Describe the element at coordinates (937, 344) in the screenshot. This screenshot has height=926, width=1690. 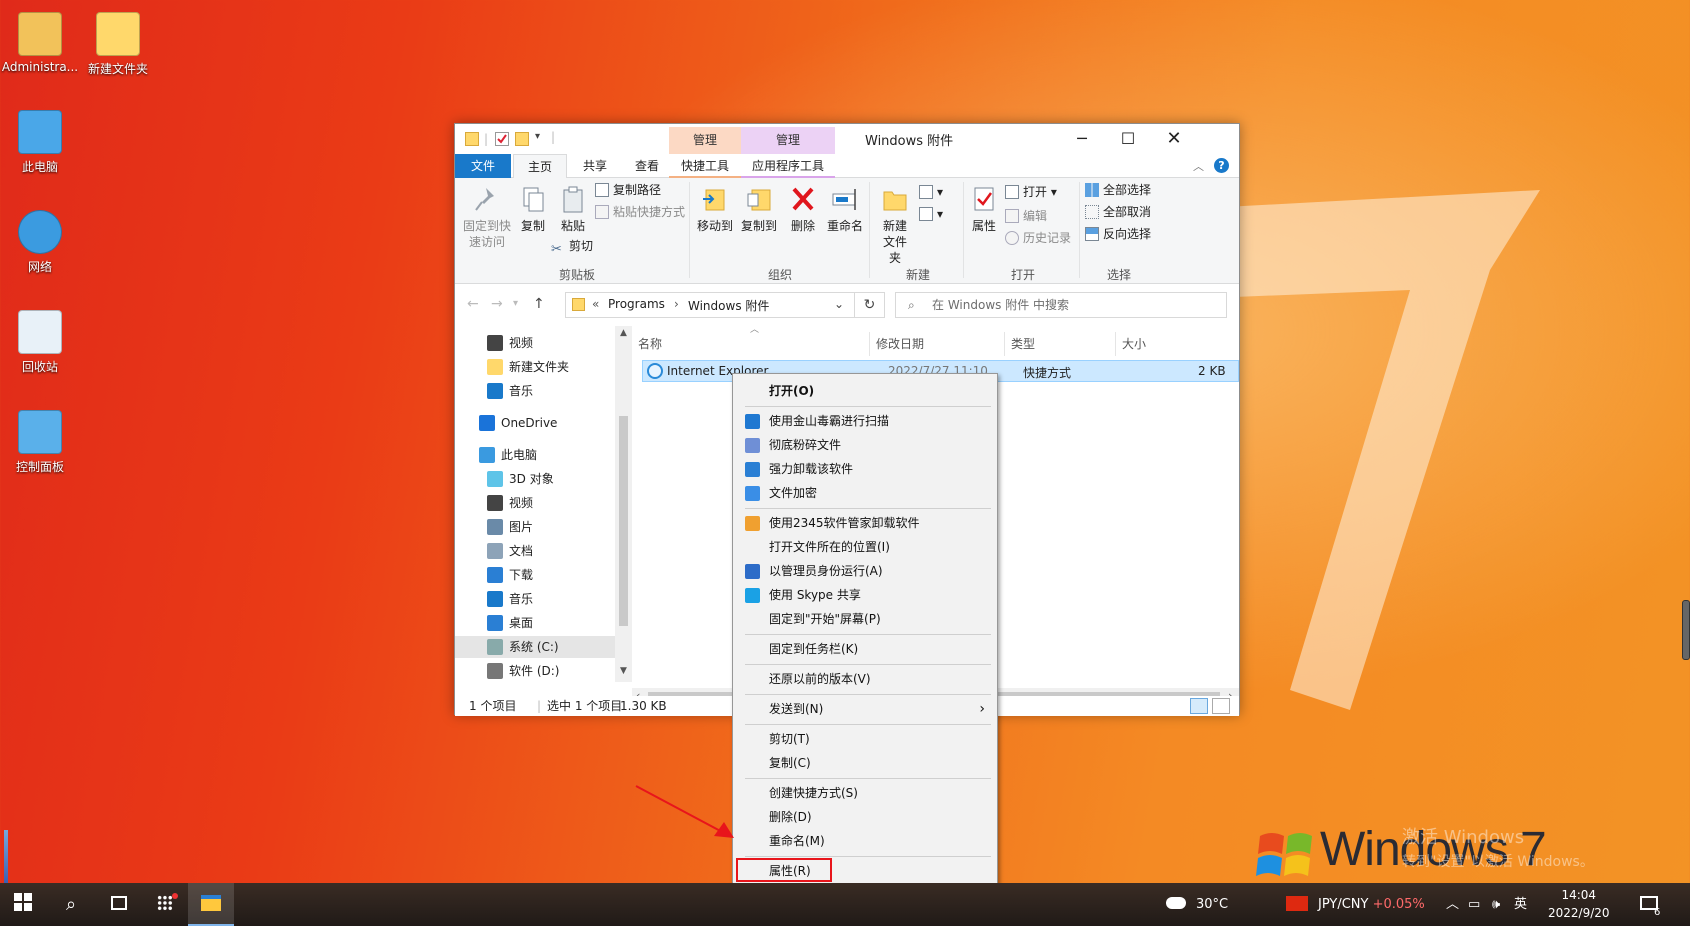
I see `column-date: 修改日期` at that location.